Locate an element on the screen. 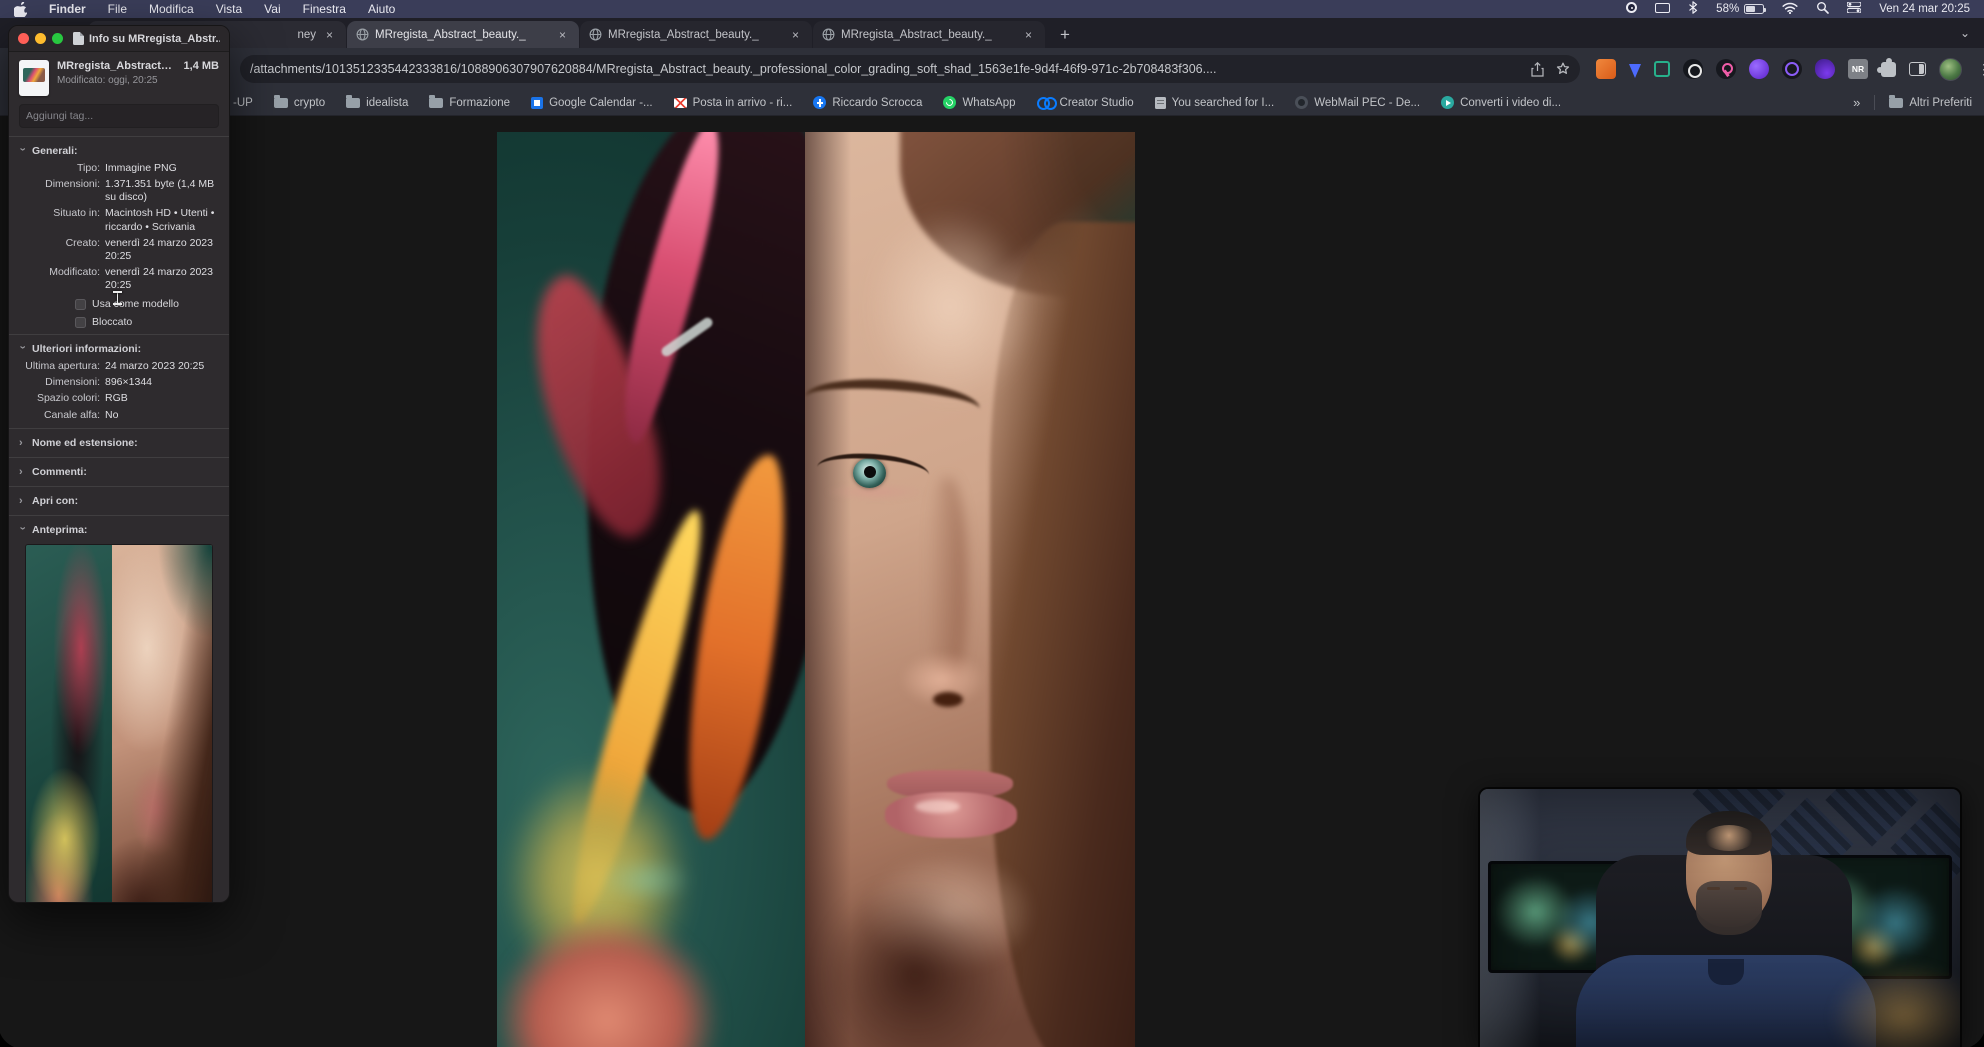 Image resolution: width=1984 pixels, height=1047 pixels. checkbox-bloccato is located at coordinates (80, 322).